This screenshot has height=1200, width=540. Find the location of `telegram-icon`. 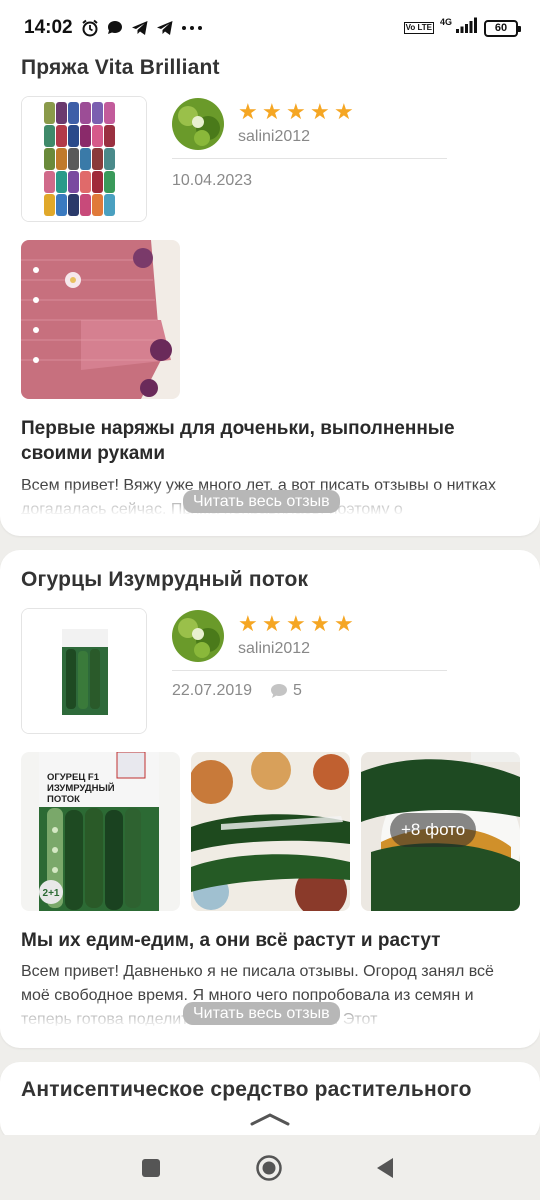

telegram-icon is located at coordinates (140, 28).